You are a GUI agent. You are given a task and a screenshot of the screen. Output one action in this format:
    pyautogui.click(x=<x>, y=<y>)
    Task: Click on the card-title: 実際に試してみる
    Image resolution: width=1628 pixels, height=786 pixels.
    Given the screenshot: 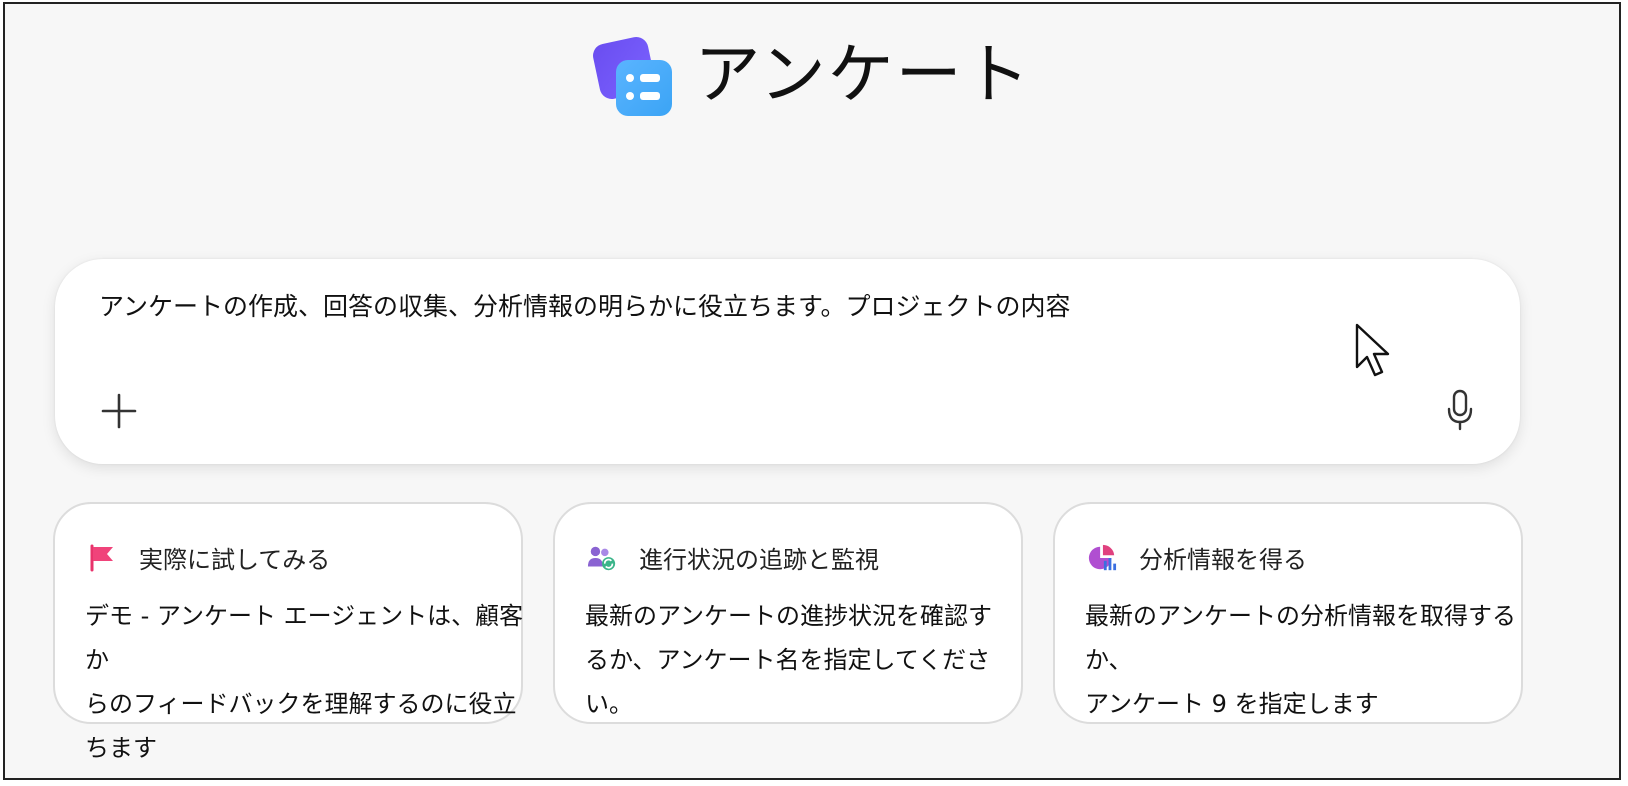 What is the action you would take?
    pyautogui.click(x=235, y=560)
    